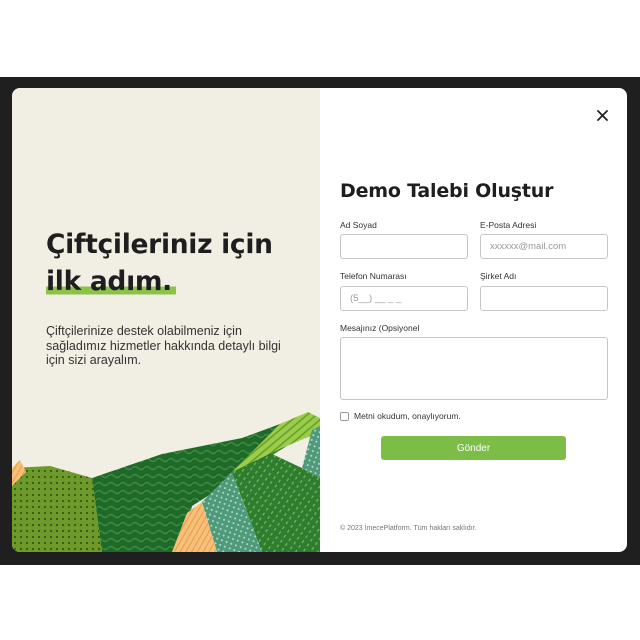 This screenshot has width=640, height=640. I want to click on phone-label: Telefon Numarası, so click(373, 276).